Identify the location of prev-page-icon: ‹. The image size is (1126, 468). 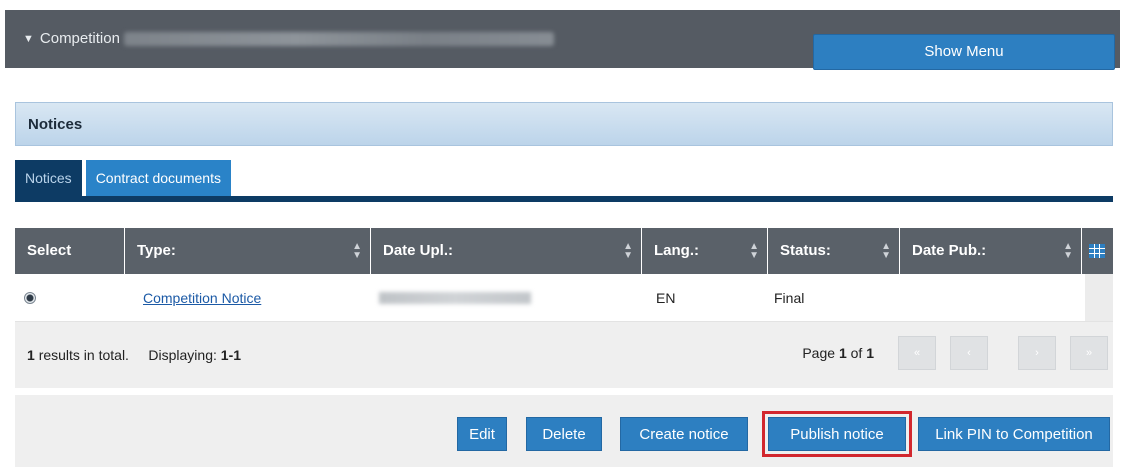
(969, 353).